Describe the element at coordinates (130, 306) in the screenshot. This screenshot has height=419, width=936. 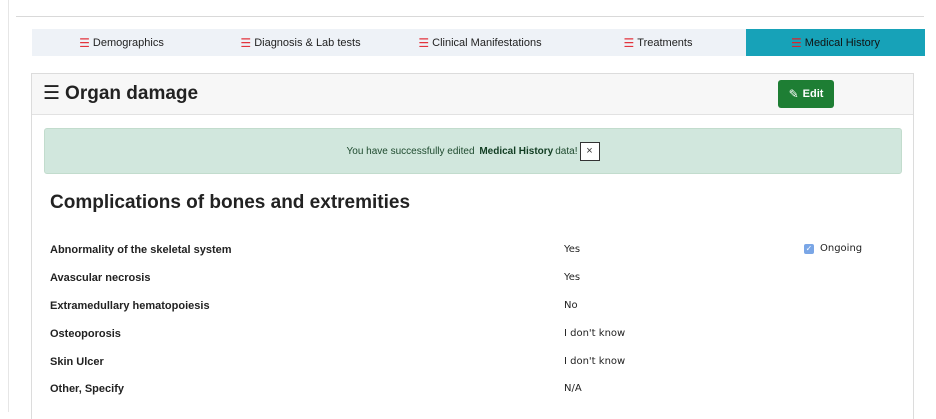
I see `field-label: Extramedullary hematopoiesis` at that location.